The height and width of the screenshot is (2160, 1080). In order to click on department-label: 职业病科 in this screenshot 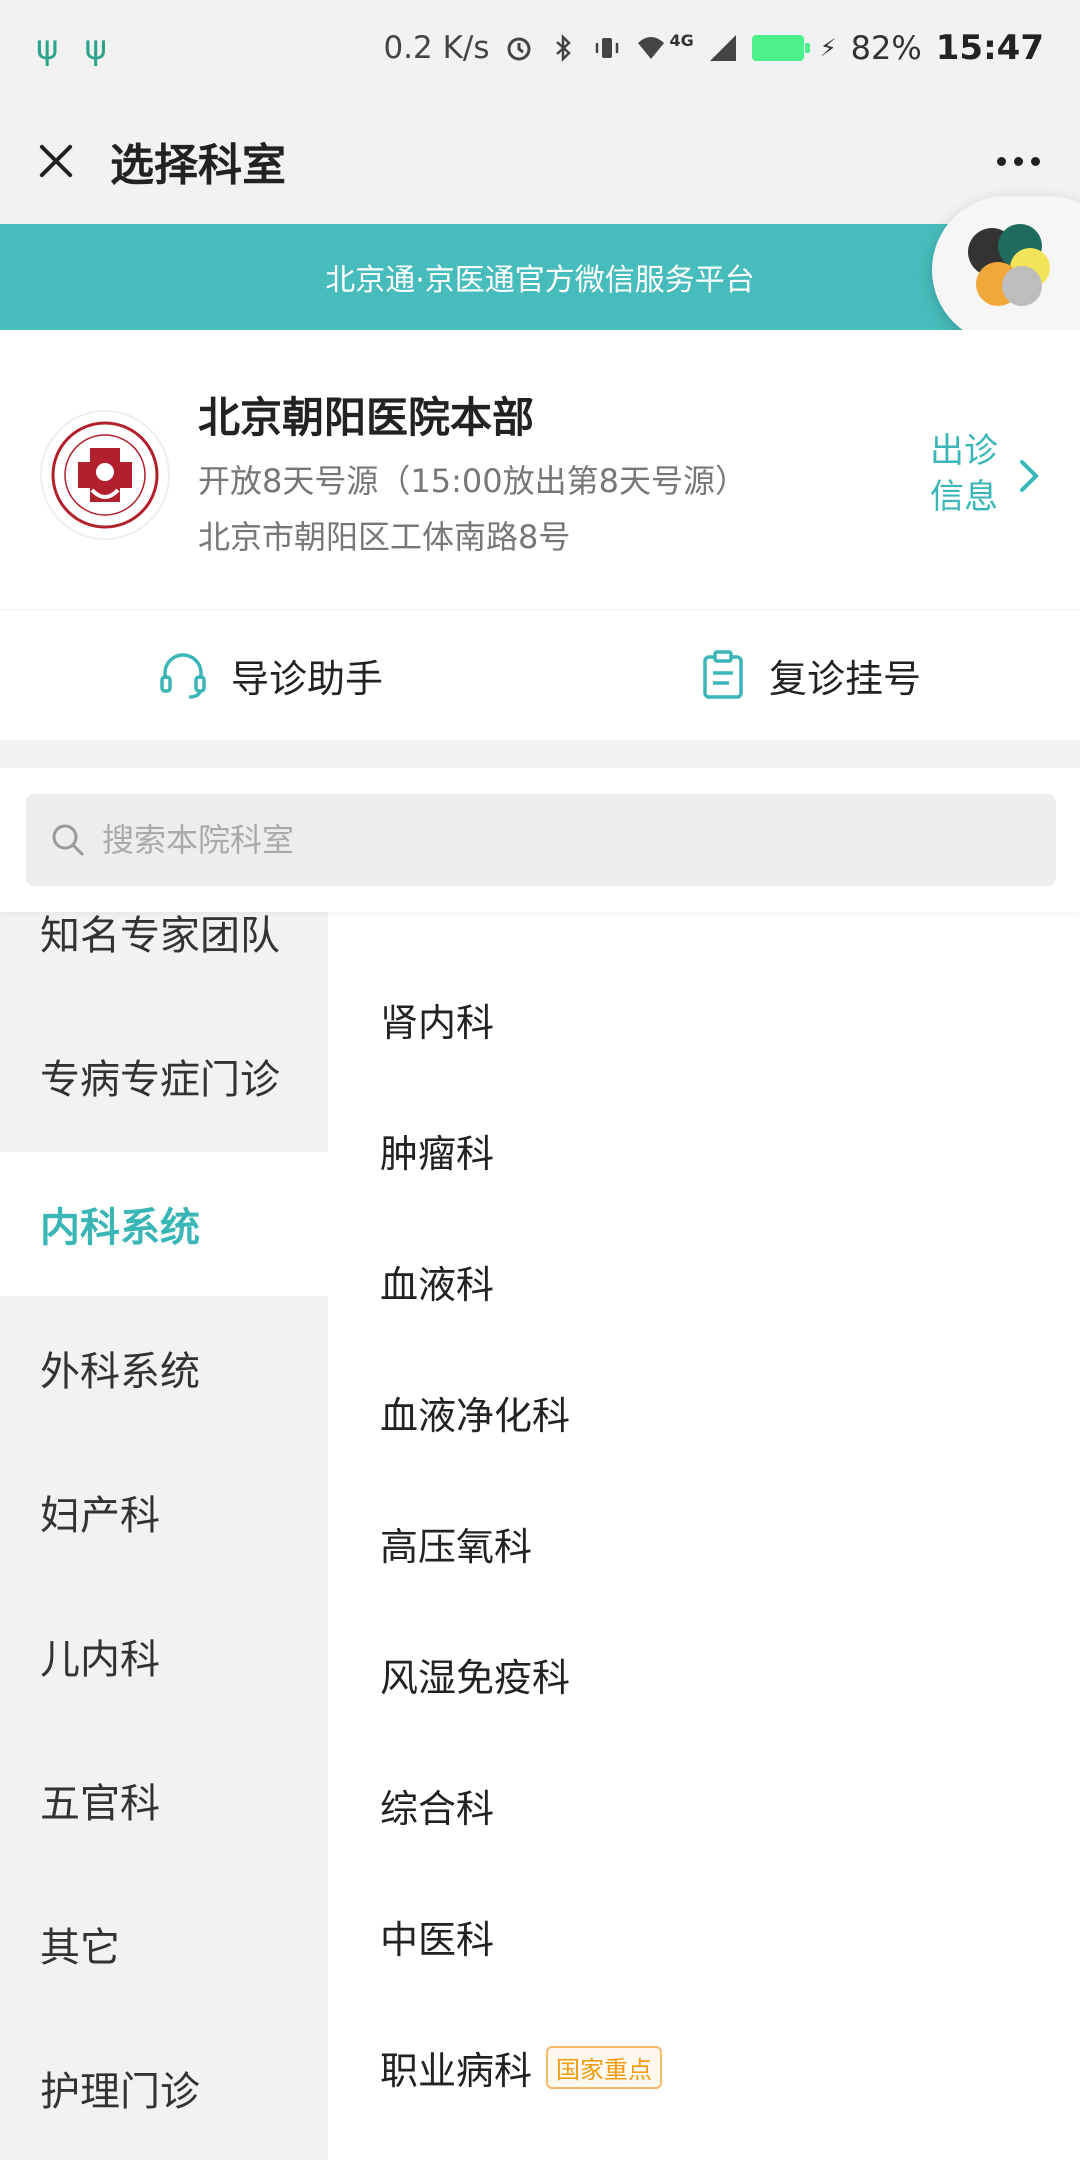, I will do `click(456, 2071)`.